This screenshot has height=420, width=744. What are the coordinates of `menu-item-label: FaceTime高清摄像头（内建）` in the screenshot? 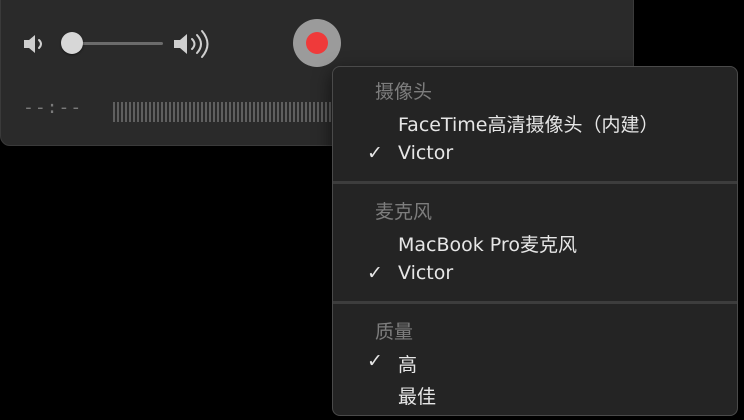 It's located at (528, 125).